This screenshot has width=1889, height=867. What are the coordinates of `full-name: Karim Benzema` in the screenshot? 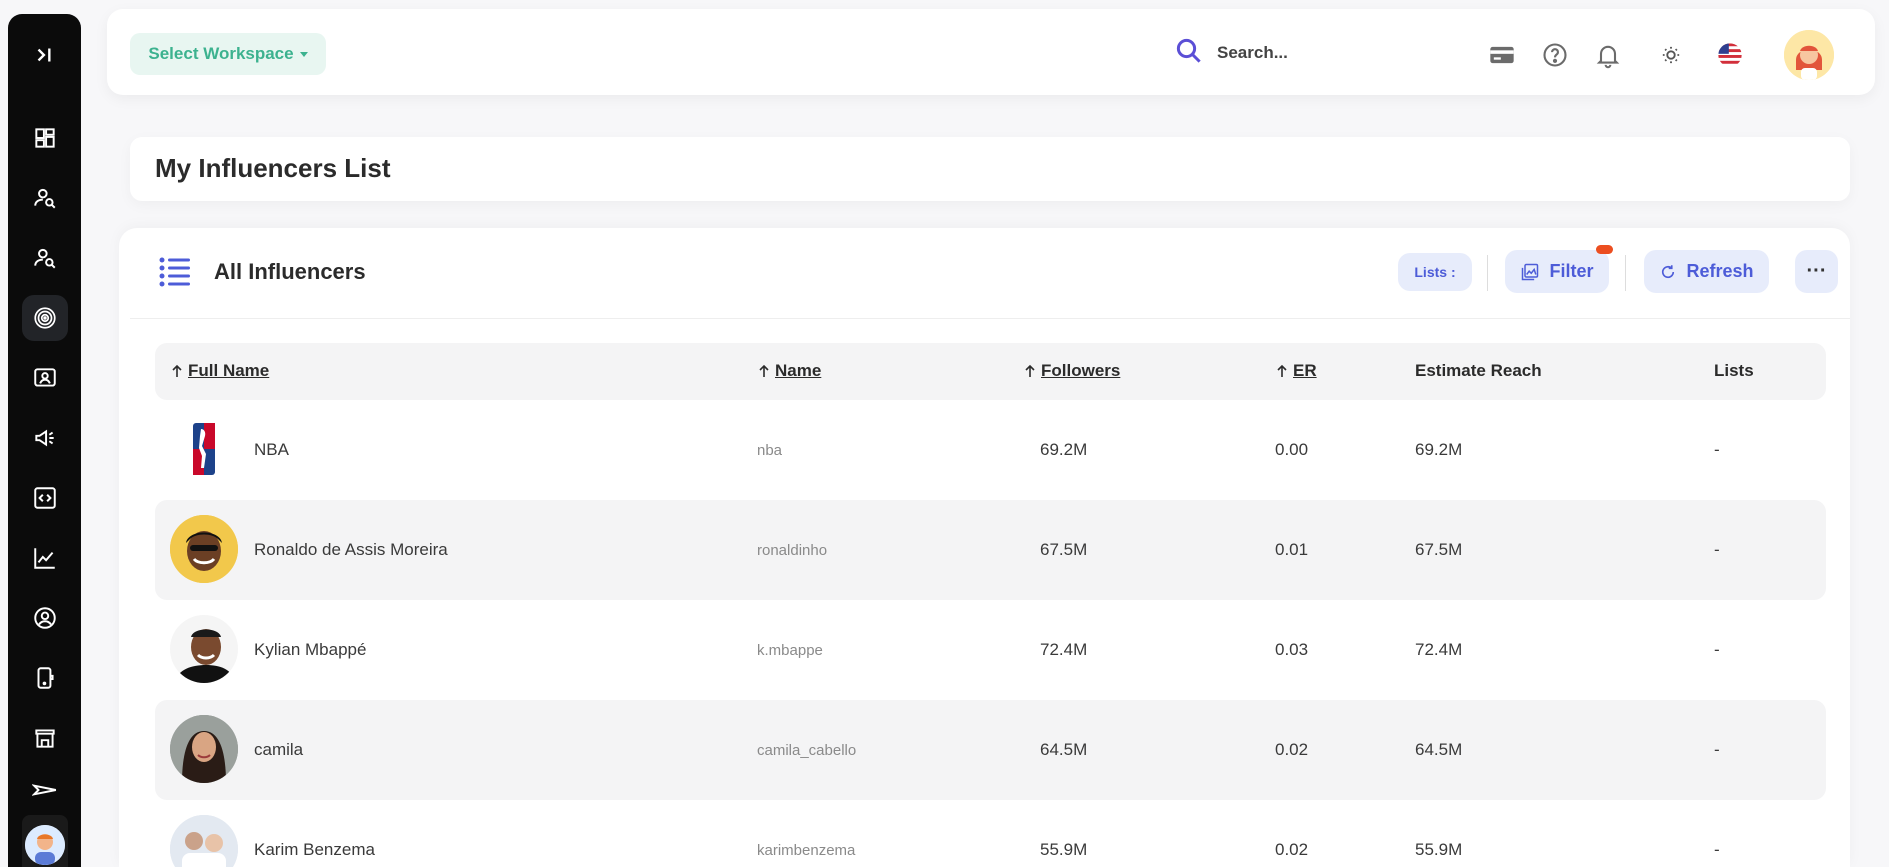 It's located at (314, 849).